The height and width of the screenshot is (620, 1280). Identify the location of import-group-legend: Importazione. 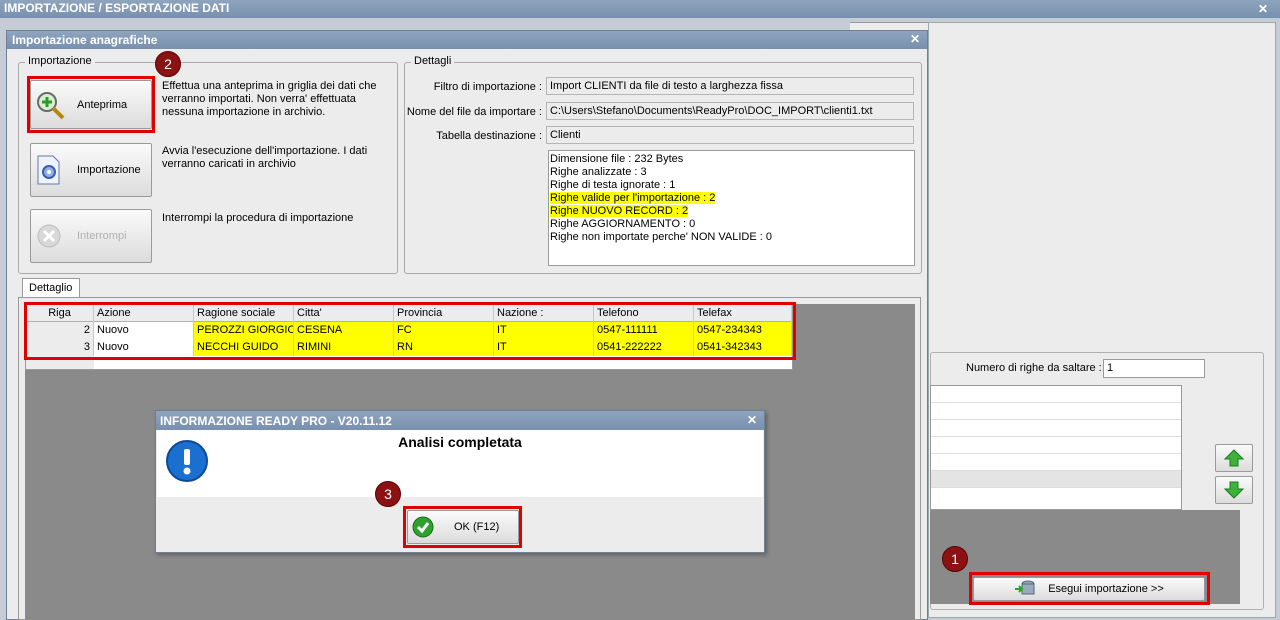
(60, 61).